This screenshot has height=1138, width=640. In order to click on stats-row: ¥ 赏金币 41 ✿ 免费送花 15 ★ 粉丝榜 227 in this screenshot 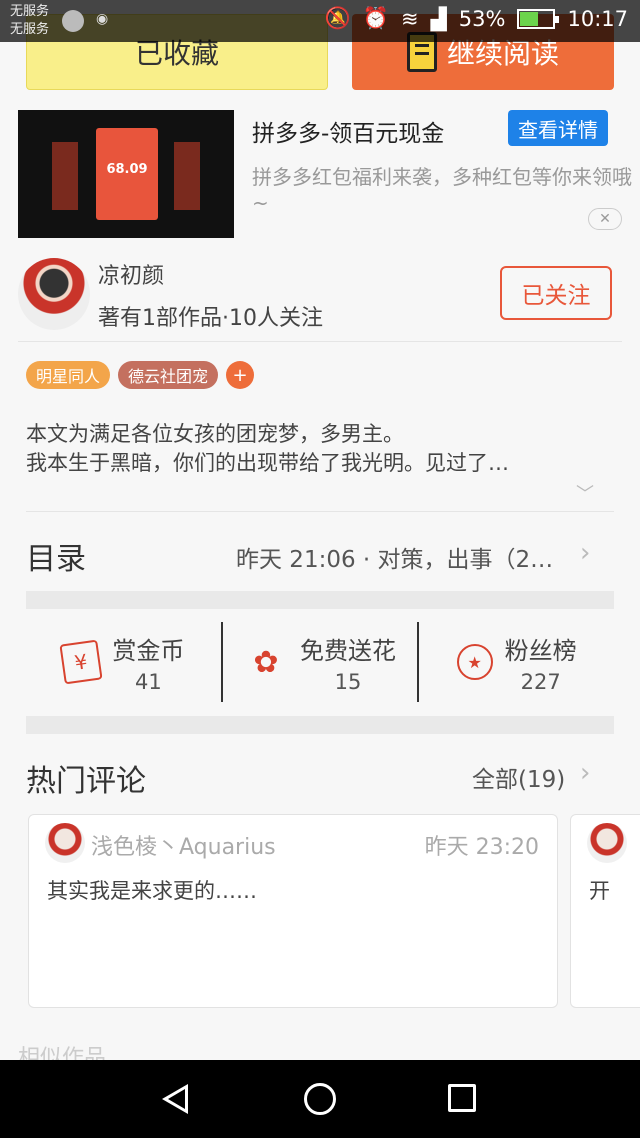, I will do `click(320, 662)`.